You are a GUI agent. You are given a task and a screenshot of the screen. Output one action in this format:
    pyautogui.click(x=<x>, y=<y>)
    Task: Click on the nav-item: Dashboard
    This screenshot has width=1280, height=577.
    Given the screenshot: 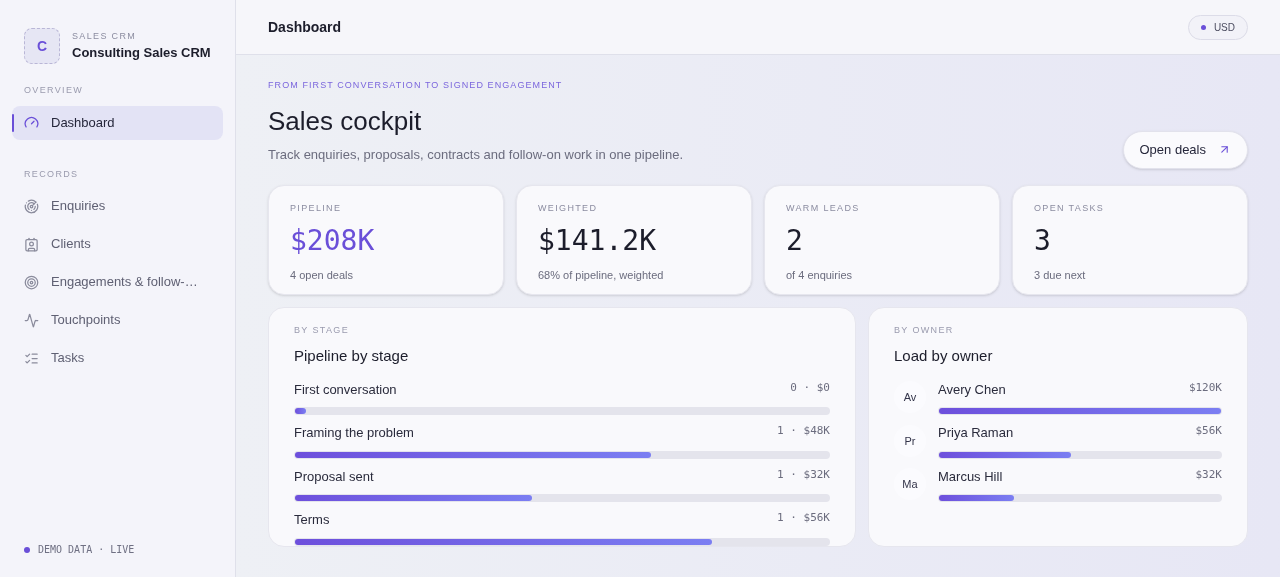 What is the action you would take?
    pyautogui.click(x=117, y=122)
    